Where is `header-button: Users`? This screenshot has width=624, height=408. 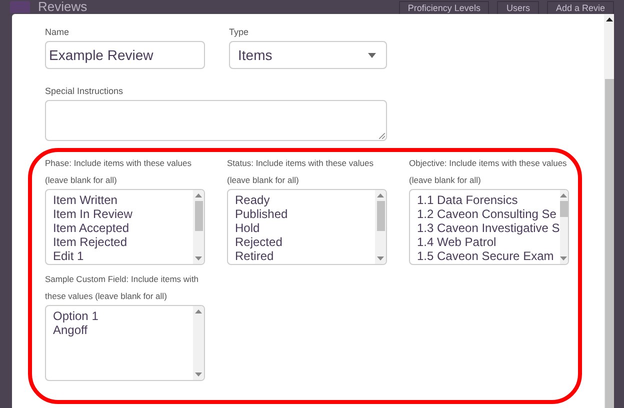 header-button: Users is located at coordinates (518, 7).